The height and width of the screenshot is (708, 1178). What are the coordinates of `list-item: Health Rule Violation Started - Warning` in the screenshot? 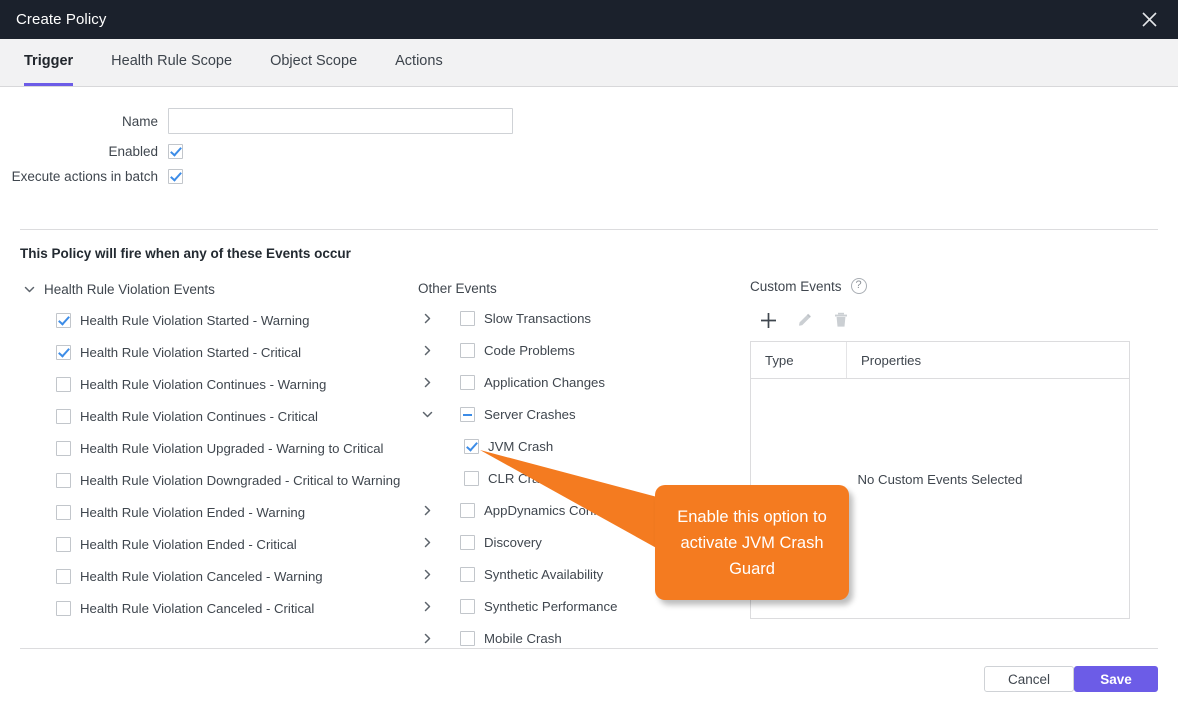 It's located at (215, 320).